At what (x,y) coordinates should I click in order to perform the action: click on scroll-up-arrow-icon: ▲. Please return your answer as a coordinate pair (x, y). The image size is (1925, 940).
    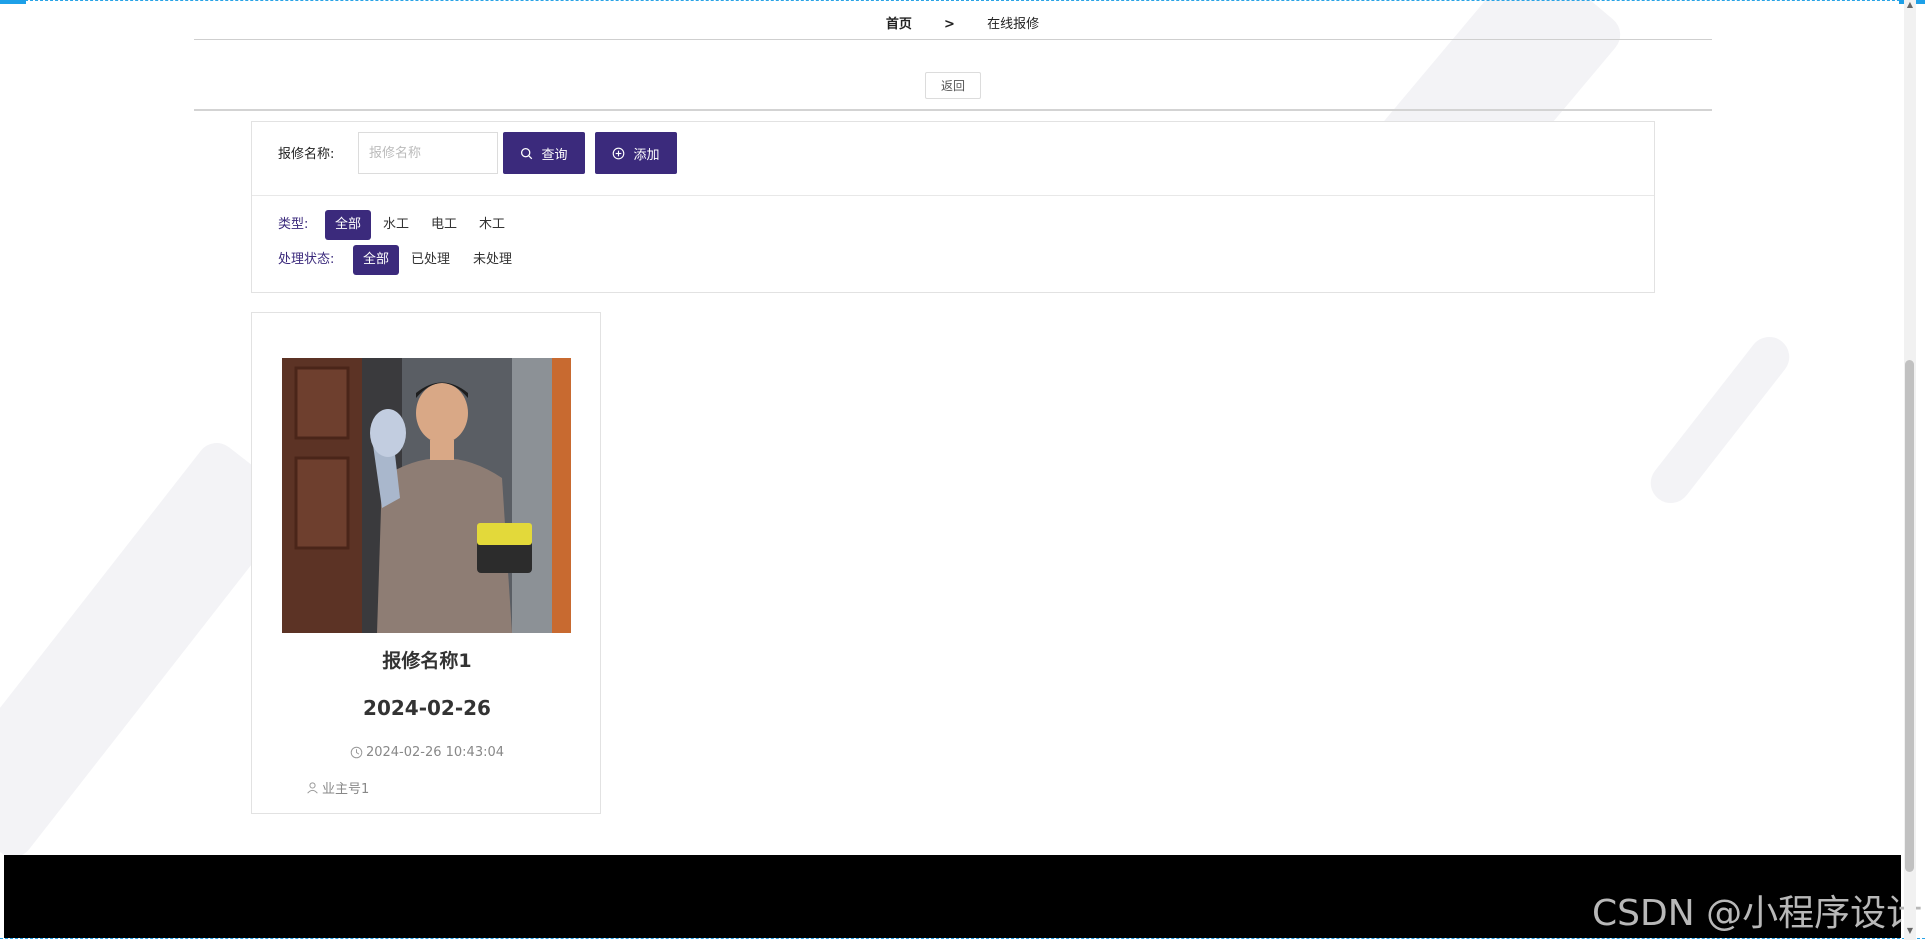
    Looking at the image, I should click on (1910, 4).